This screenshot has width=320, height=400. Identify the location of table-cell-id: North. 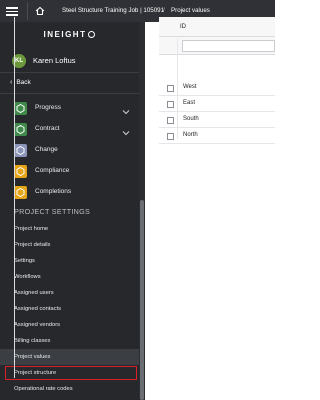
(190, 135).